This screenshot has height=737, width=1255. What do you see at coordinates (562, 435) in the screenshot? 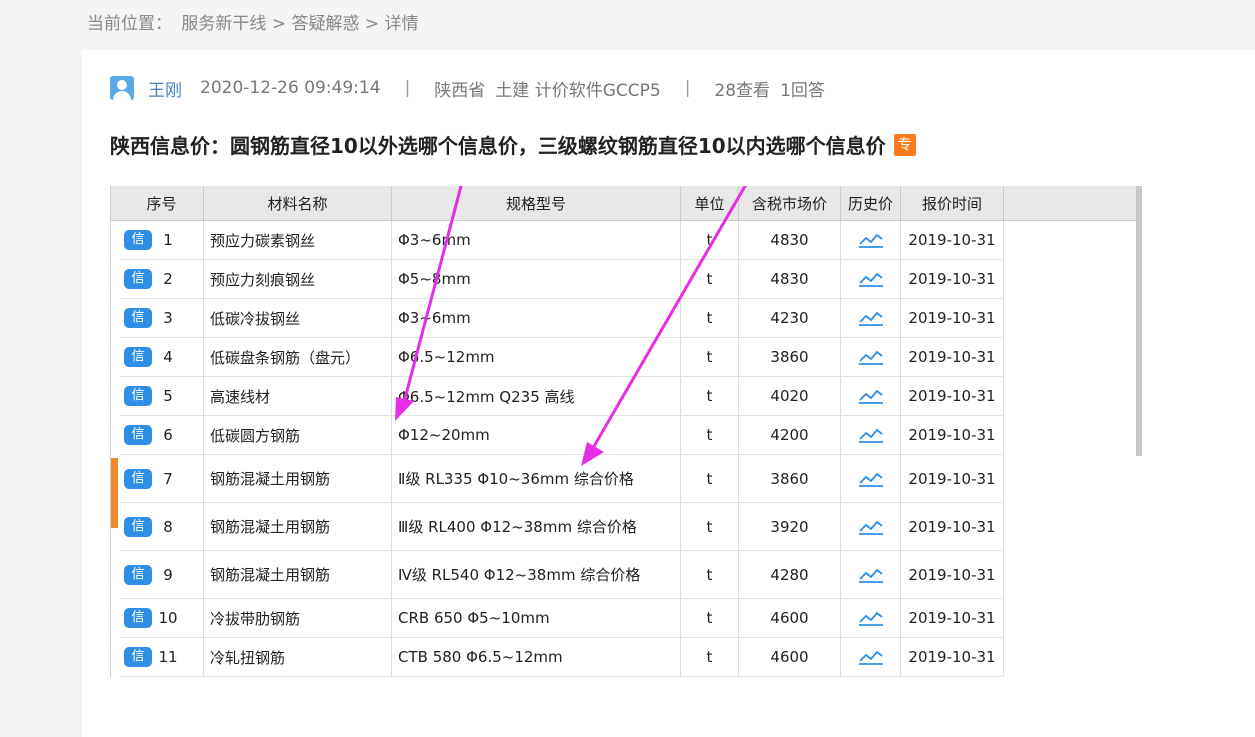
I see `table-row: 信 6 低碳圆方钢筋 Φ12~20mm t 4200 2019-10-31` at bounding box center [562, 435].